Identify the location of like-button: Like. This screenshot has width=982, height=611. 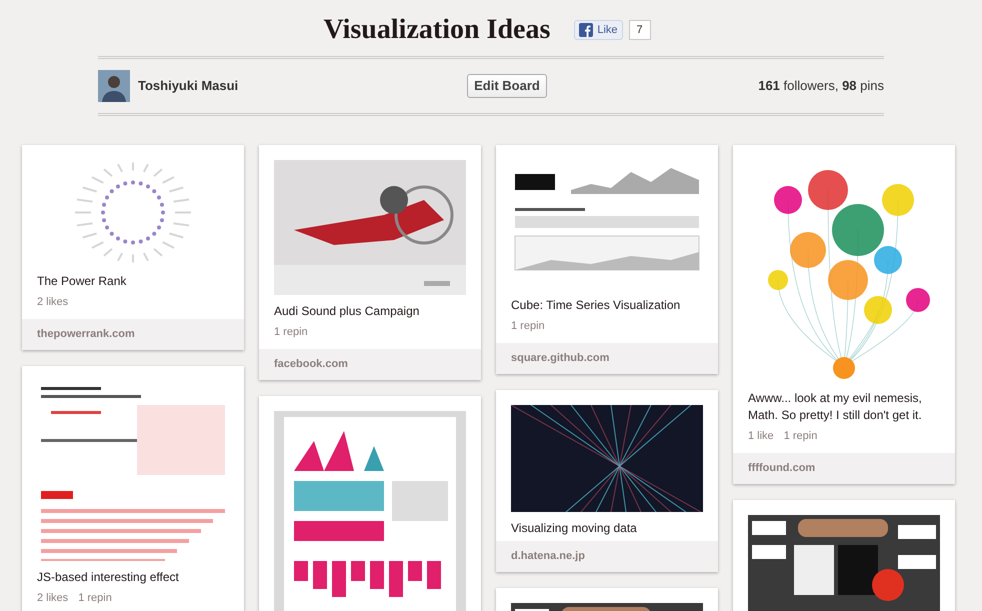
(598, 30).